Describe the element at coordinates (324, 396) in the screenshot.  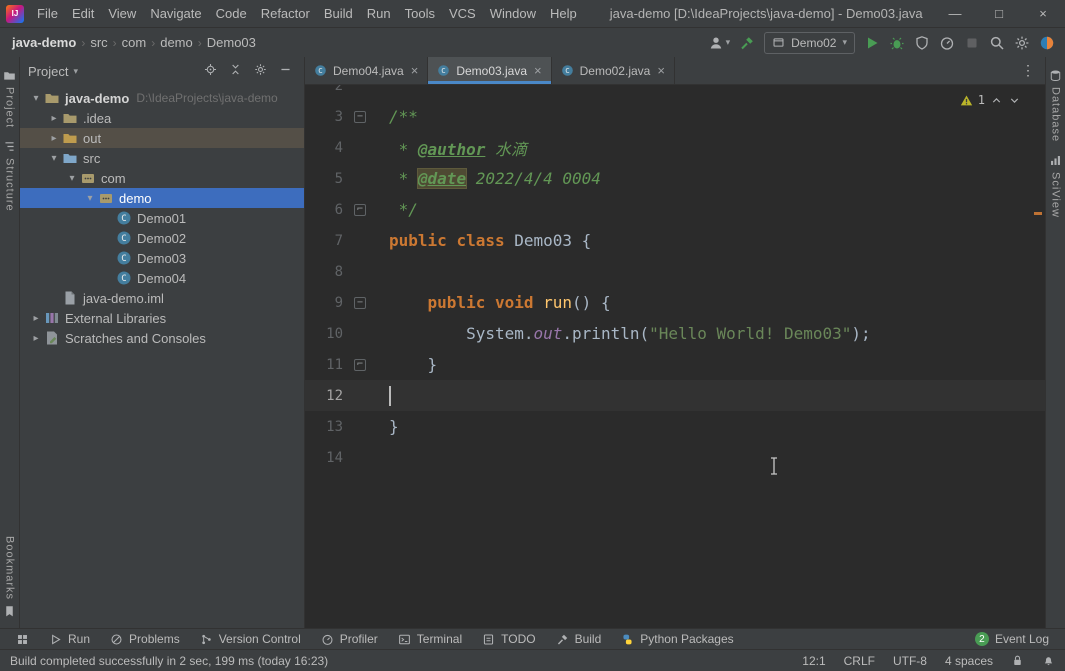
I see `line-number: 12` at that location.